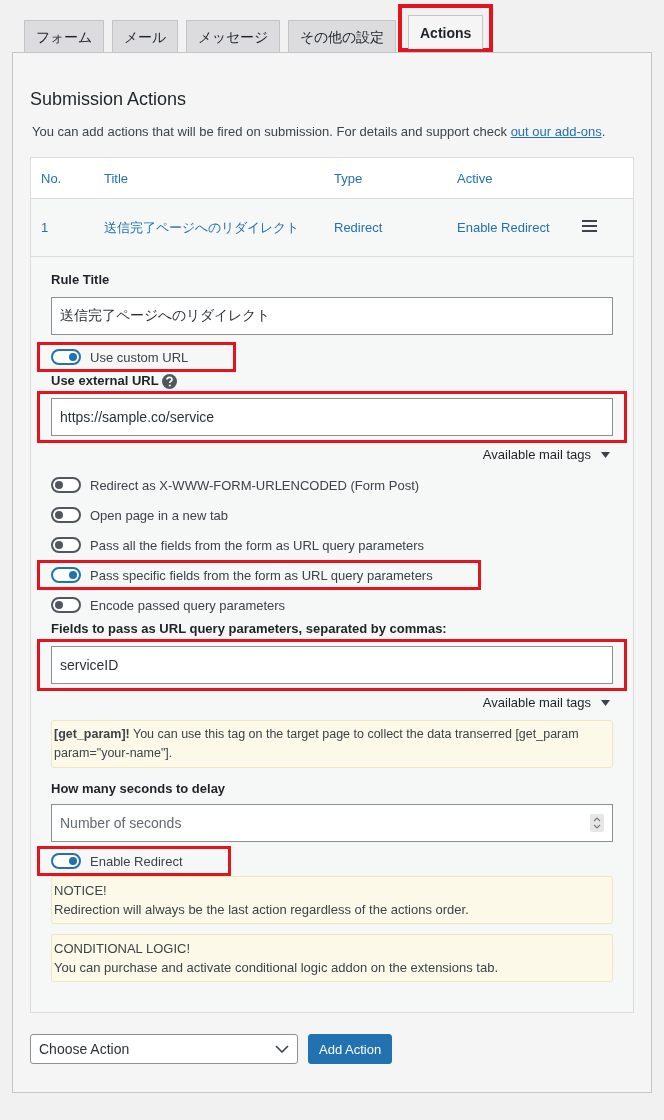  What do you see at coordinates (123, 949) in the screenshot?
I see `notice-title: CONDITIONAL LOGIC!` at bounding box center [123, 949].